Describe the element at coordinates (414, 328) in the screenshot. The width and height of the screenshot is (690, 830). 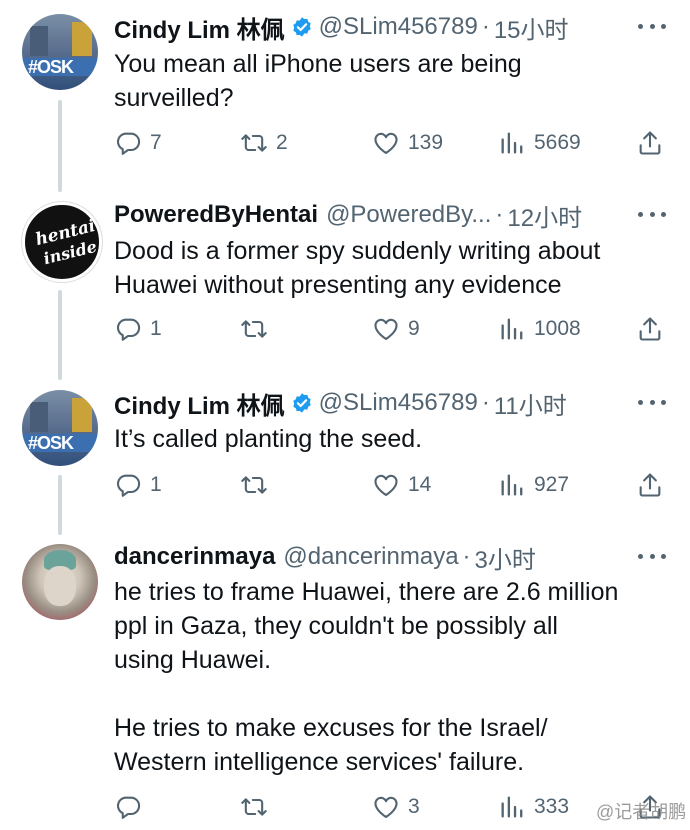
I see `like-count: 9` at that location.